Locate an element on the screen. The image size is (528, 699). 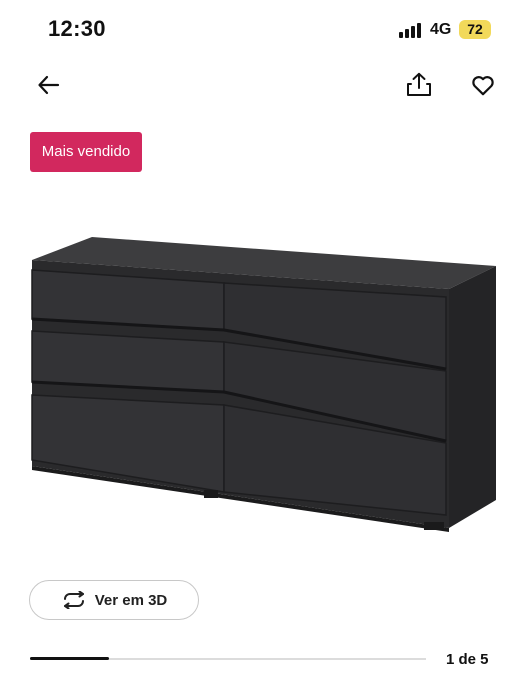
share-button is located at coordinates (419, 85).